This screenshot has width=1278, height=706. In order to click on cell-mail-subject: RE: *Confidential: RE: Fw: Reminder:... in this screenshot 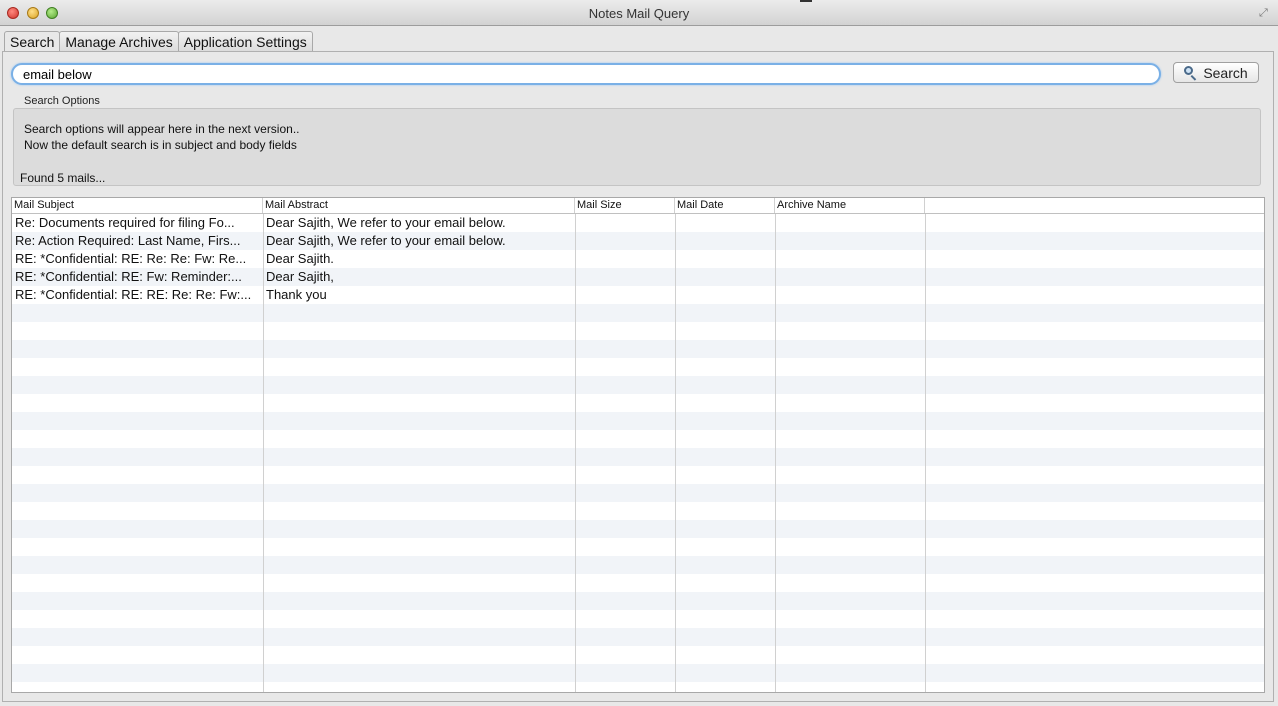, I will do `click(128, 276)`.